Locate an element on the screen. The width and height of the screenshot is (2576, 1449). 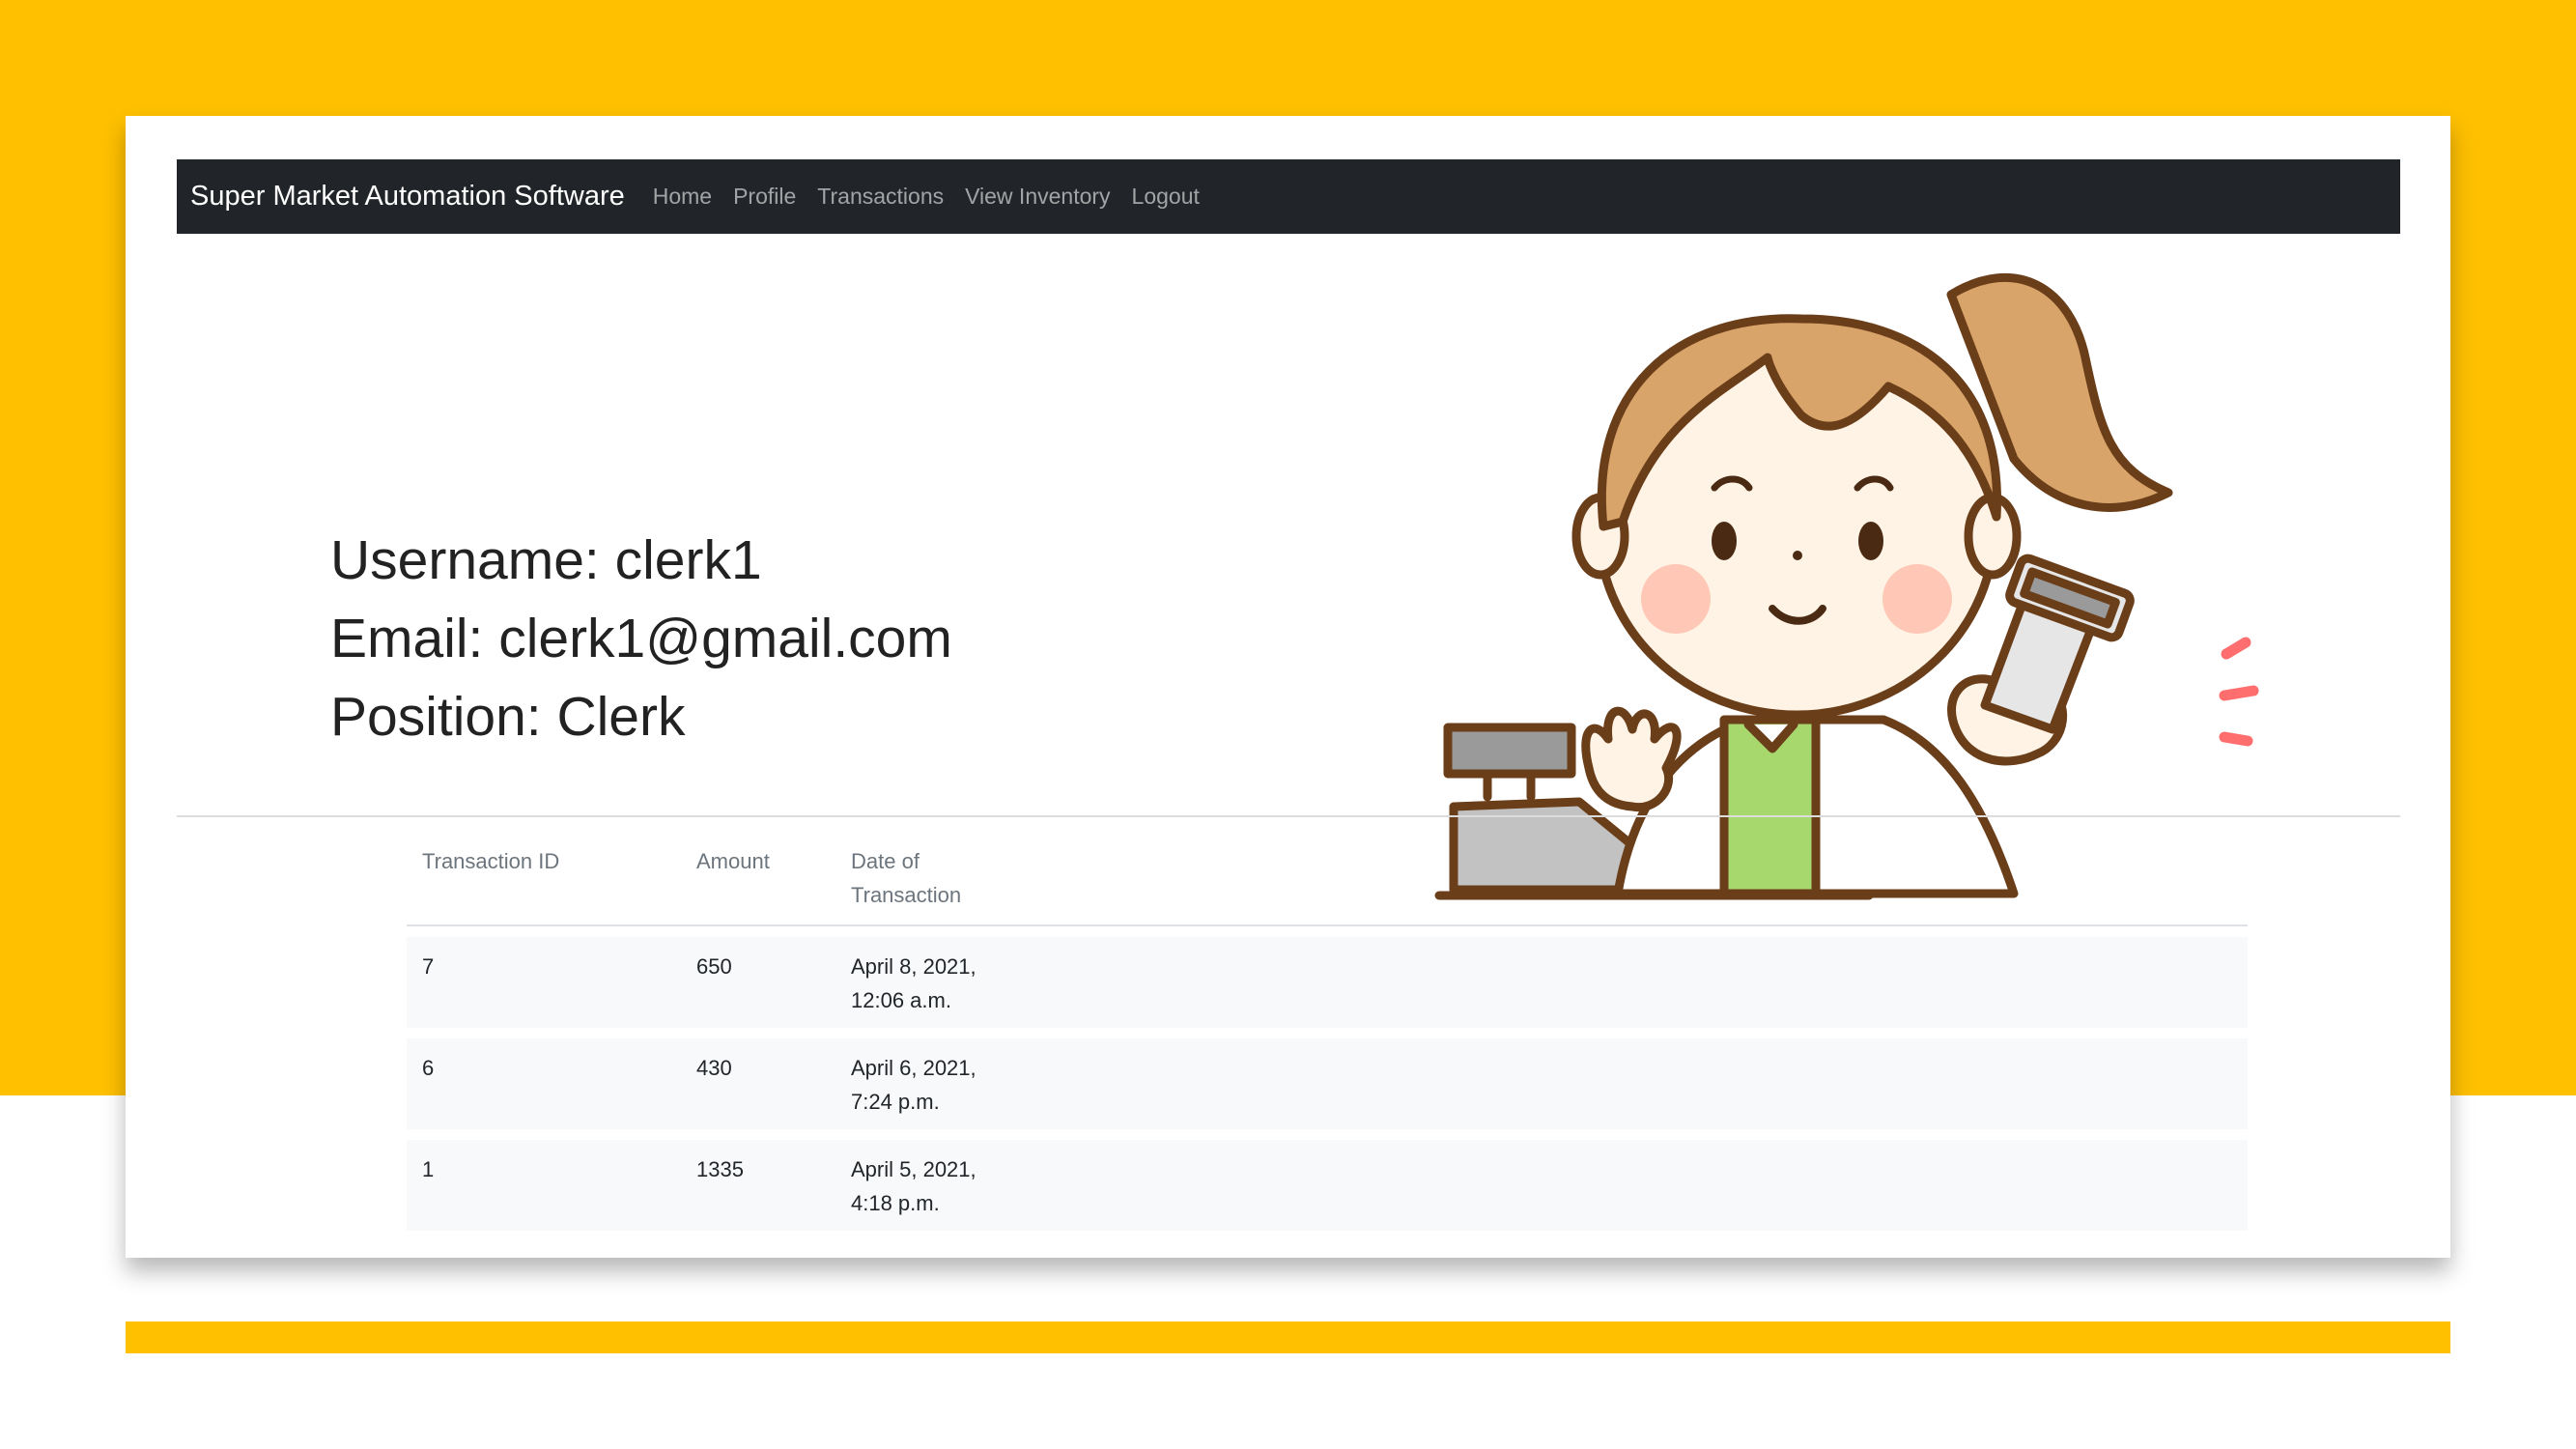
header-transaction-id: Transaction ID is located at coordinates (491, 861).